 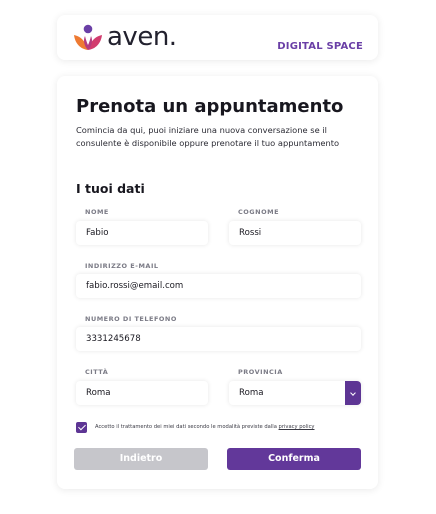 I want to click on cognome-field: Rossi, so click(x=295, y=233).